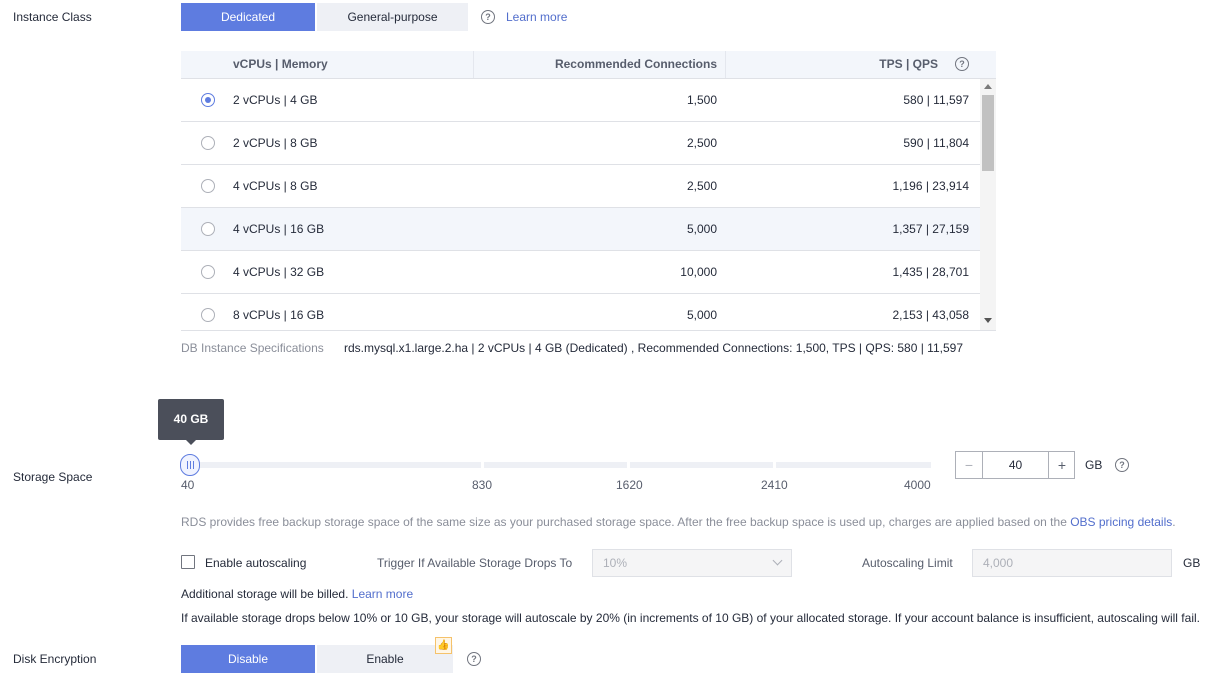 This screenshot has width=1214, height=681. What do you see at coordinates (936, 143) in the screenshot?
I see `row-tps-qps: 590 | 11,804` at bounding box center [936, 143].